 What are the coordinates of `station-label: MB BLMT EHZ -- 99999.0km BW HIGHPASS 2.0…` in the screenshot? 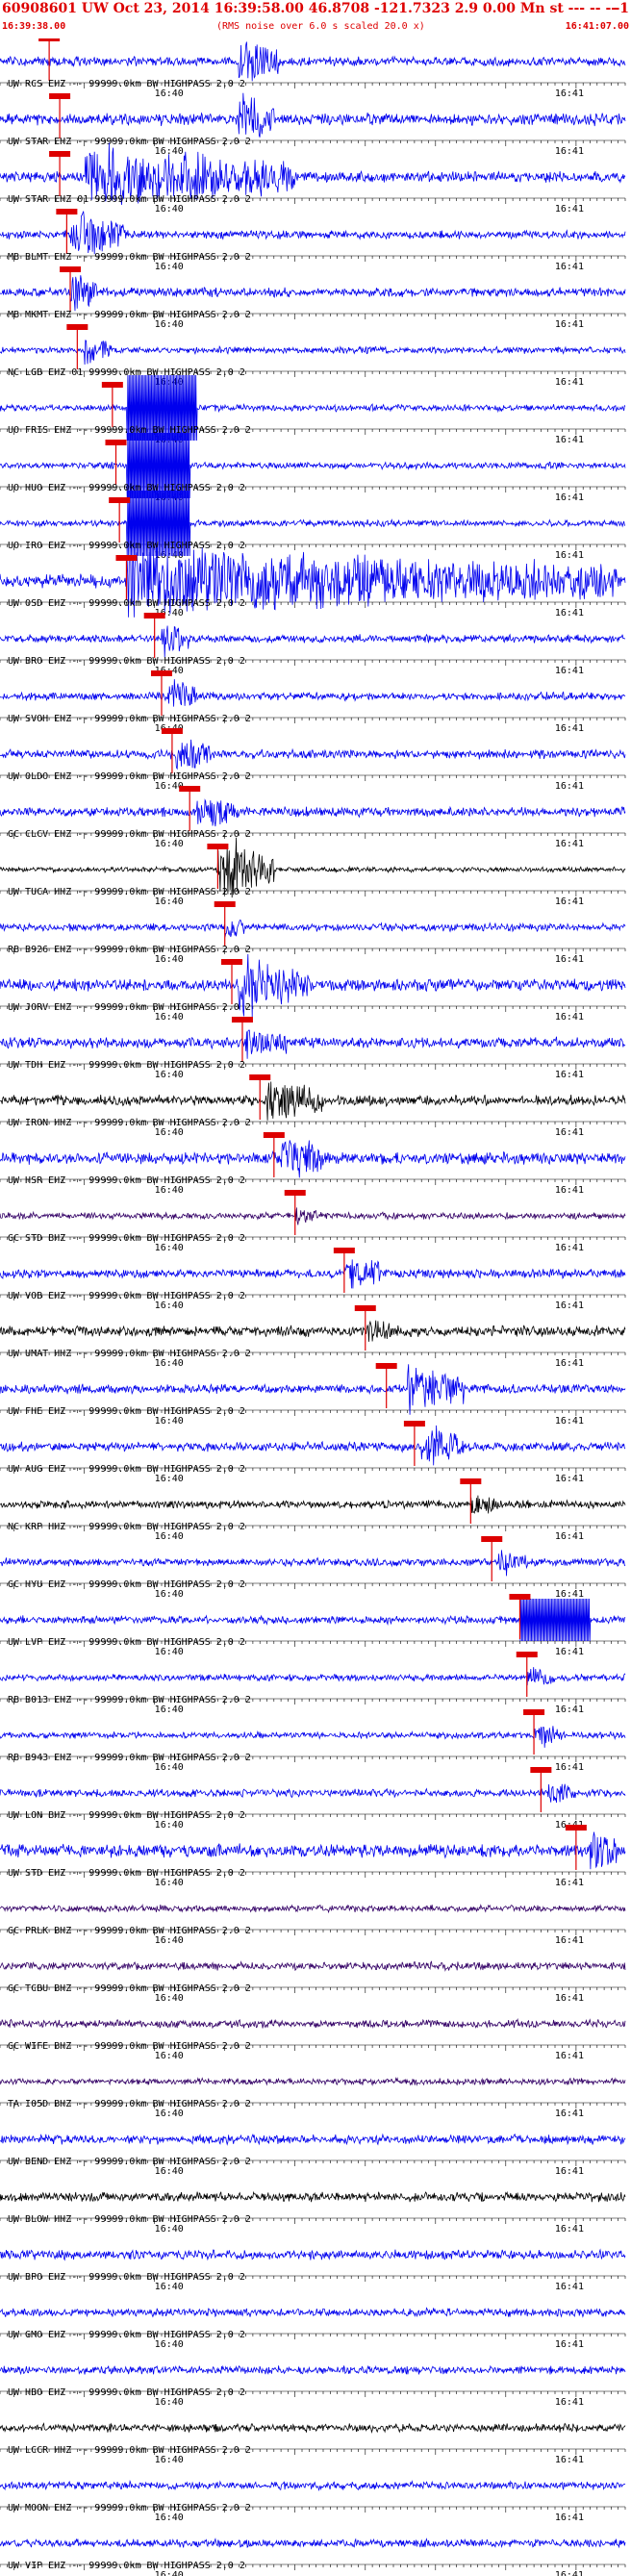 It's located at (129, 258).